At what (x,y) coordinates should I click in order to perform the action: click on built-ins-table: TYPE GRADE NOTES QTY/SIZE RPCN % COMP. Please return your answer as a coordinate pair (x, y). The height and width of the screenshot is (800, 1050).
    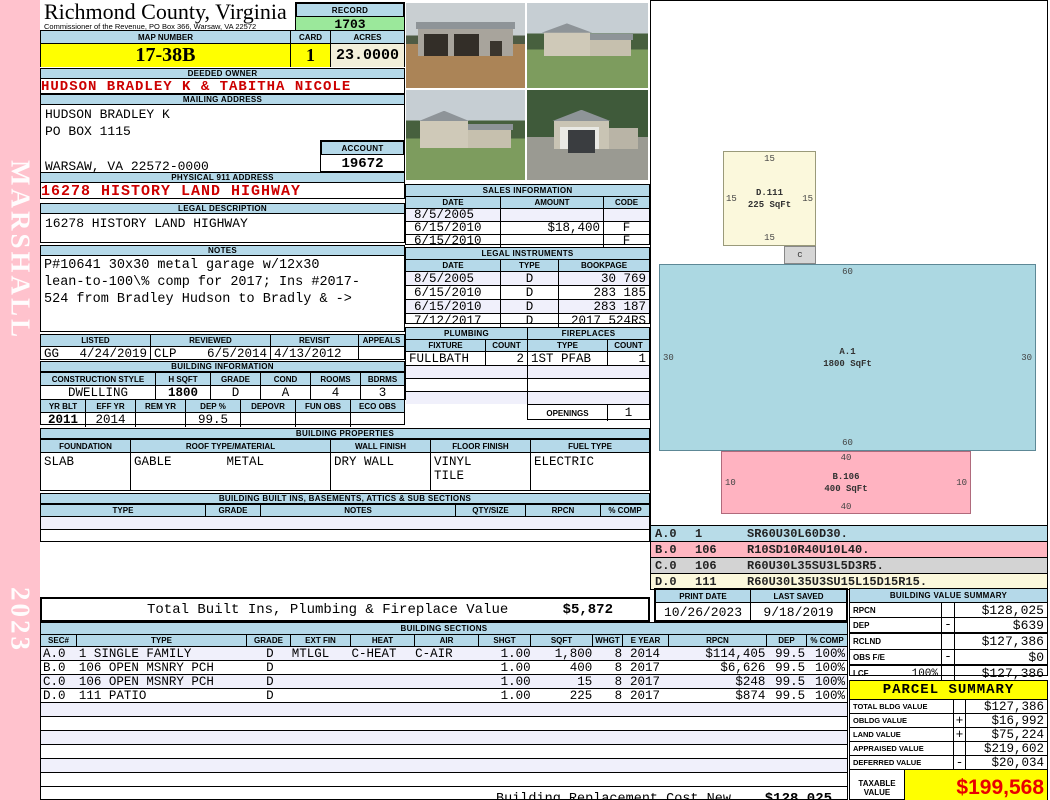
    Looking at the image, I should click on (345, 523).